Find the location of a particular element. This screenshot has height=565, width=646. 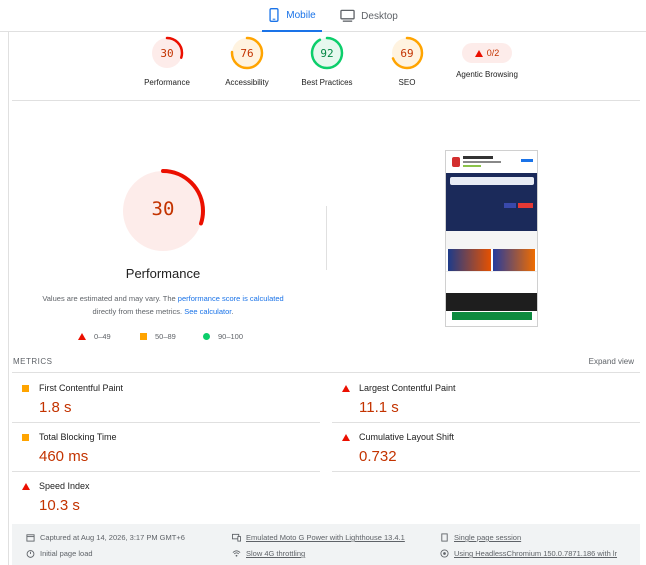

metric-name: Largest Contentful Paint is located at coordinates (407, 388).